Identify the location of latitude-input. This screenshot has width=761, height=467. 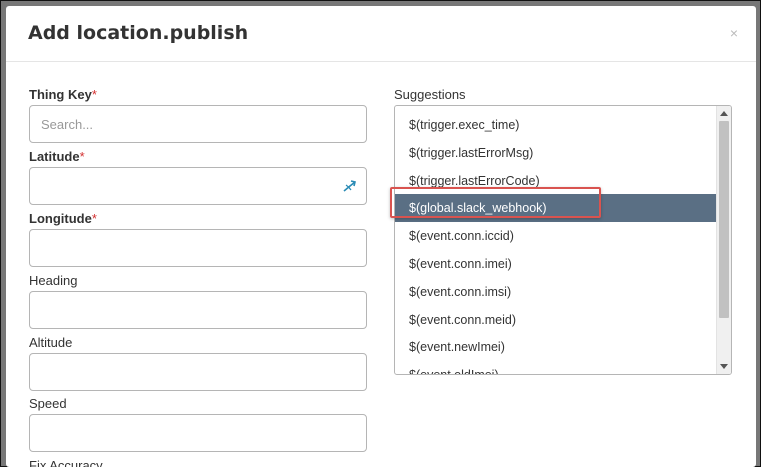
(198, 186).